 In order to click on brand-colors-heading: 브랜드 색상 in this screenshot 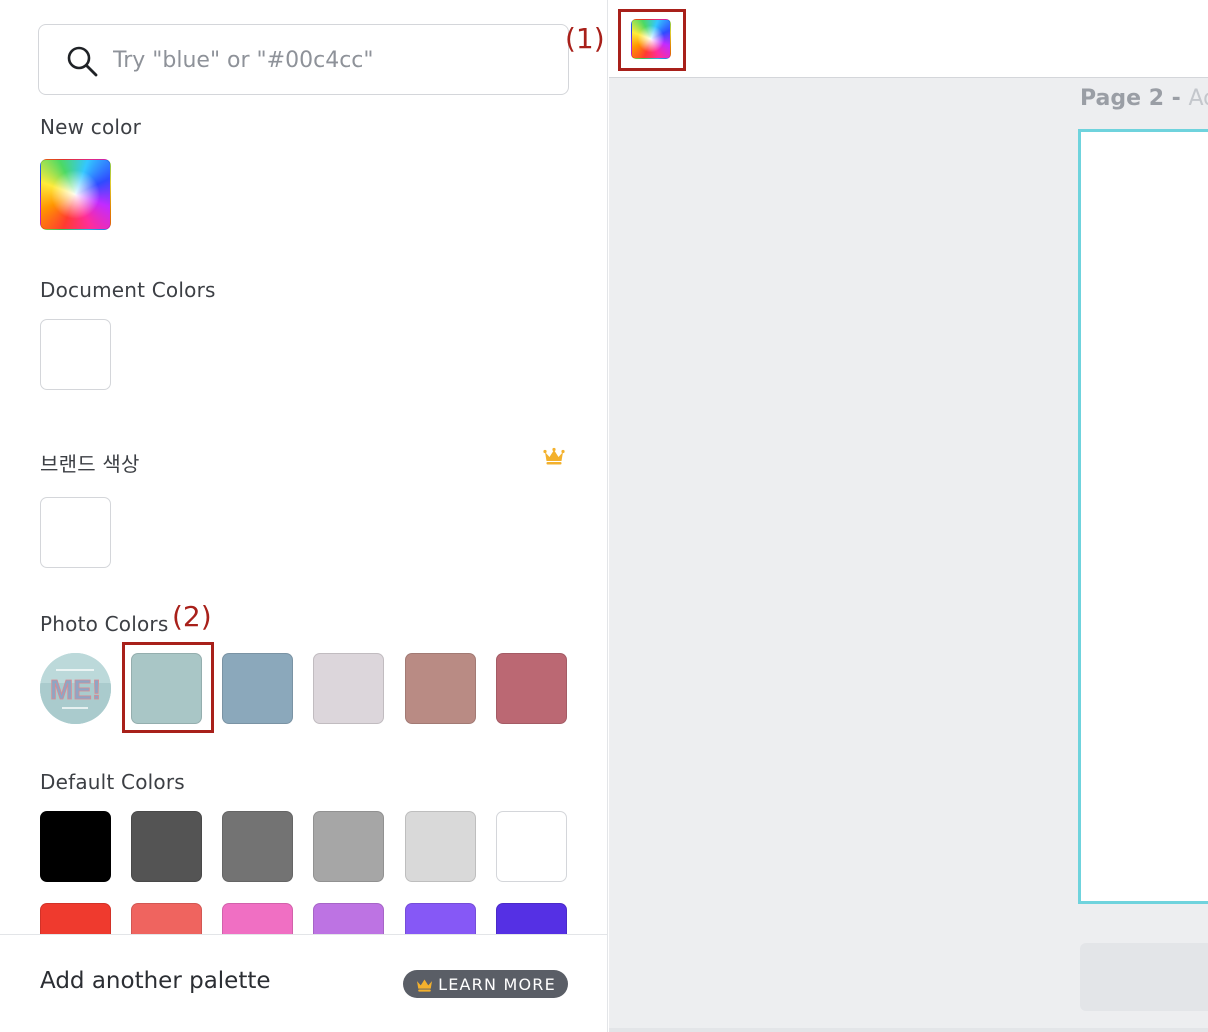, I will do `click(90, 464)`.